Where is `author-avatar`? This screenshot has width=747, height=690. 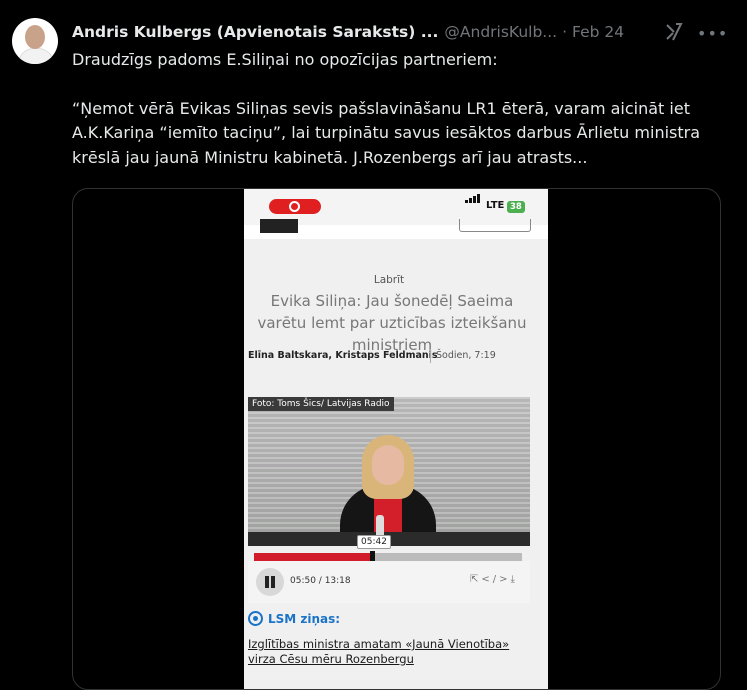 author-avatar is located at coordinates (35, 41).